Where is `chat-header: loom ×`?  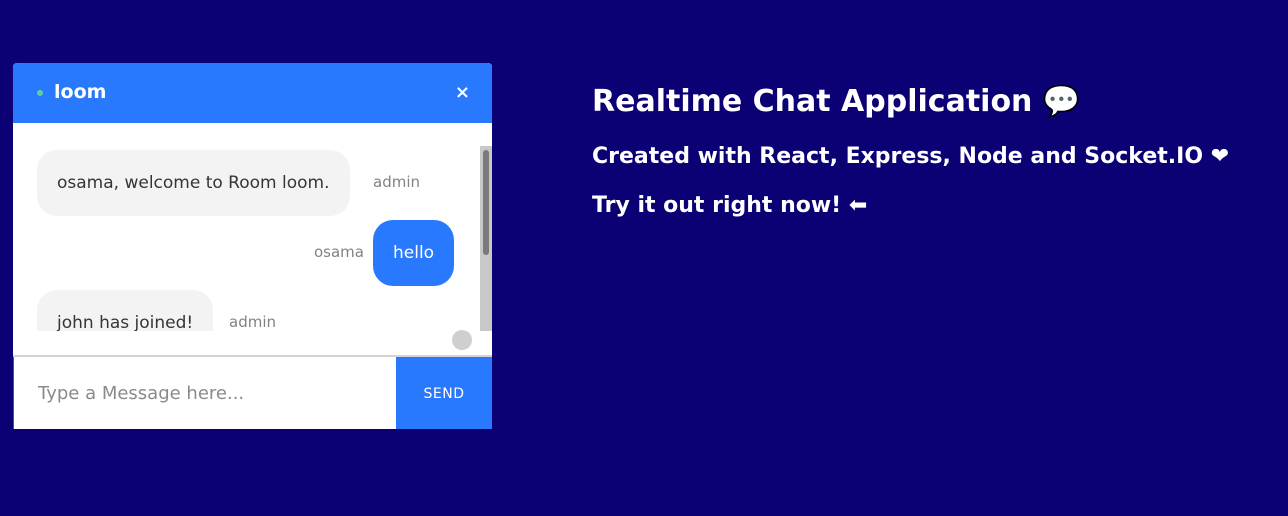
chat-header: loom × is located at coordinates (252, 93).